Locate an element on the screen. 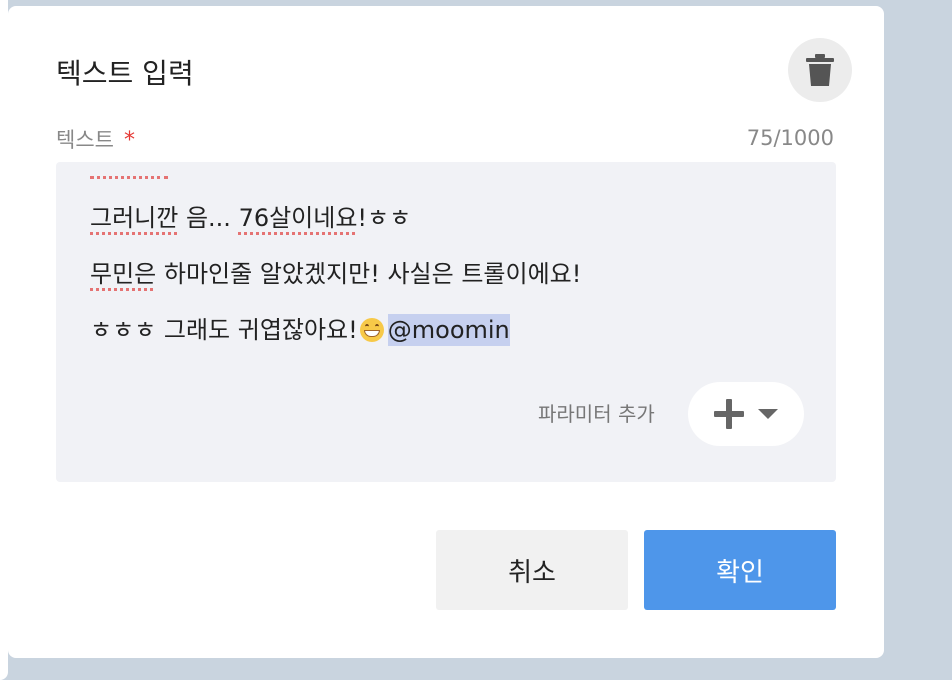 This screenshot has height=680, width=952. spellcheck-underline is located at coordinates (129, 177).